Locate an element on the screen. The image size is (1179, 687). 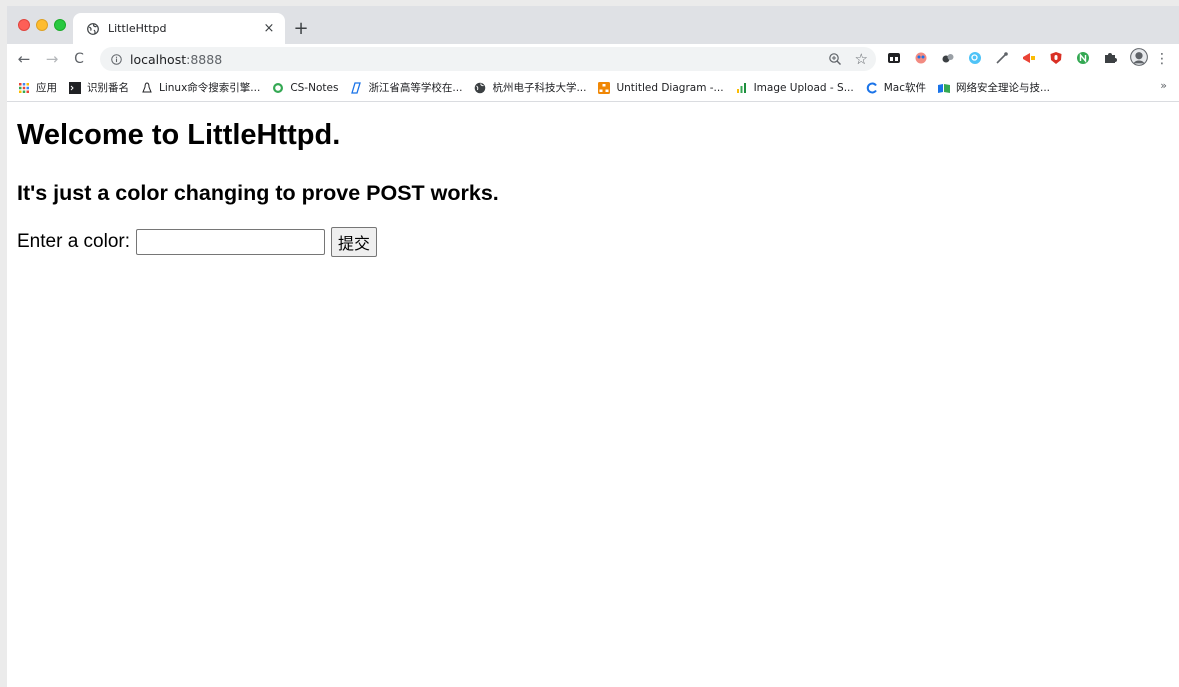
bookmark-shibiefanming: 识别番名 is located at coordinates (99, 87).